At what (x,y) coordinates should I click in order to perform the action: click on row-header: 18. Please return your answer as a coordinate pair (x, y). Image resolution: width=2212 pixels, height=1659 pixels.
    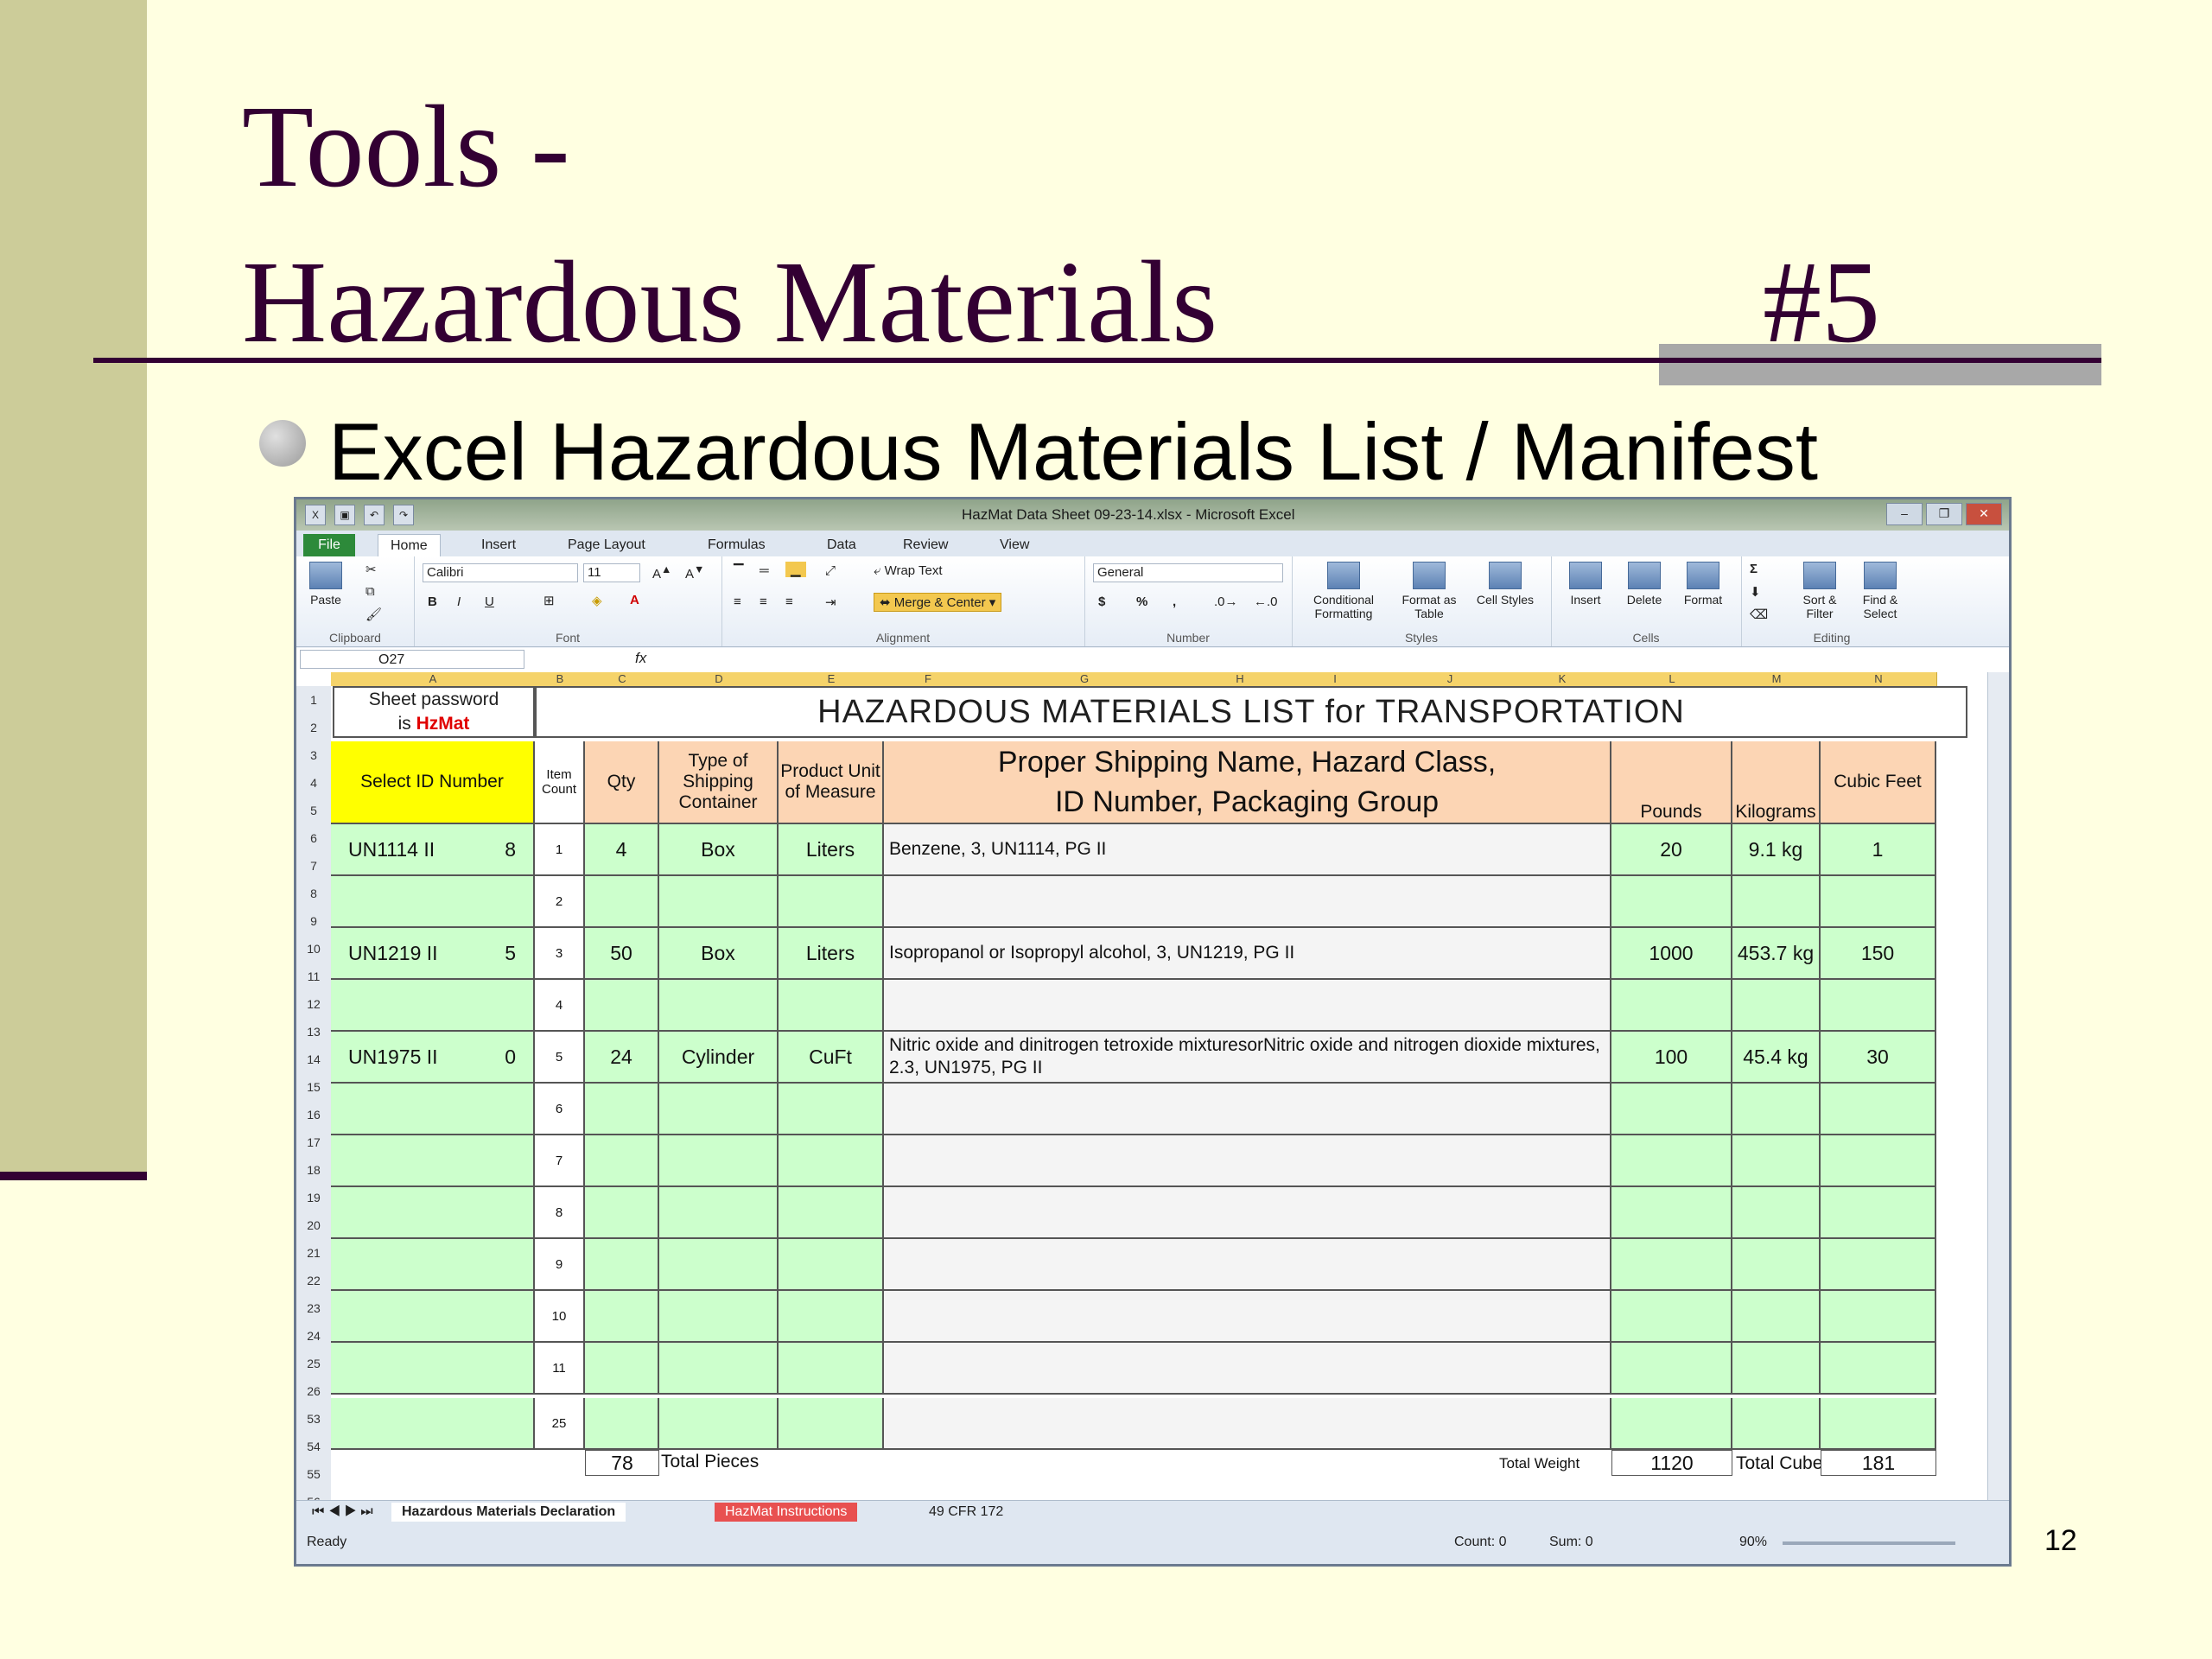
    Looking at the image, I should click on (313, 1170).